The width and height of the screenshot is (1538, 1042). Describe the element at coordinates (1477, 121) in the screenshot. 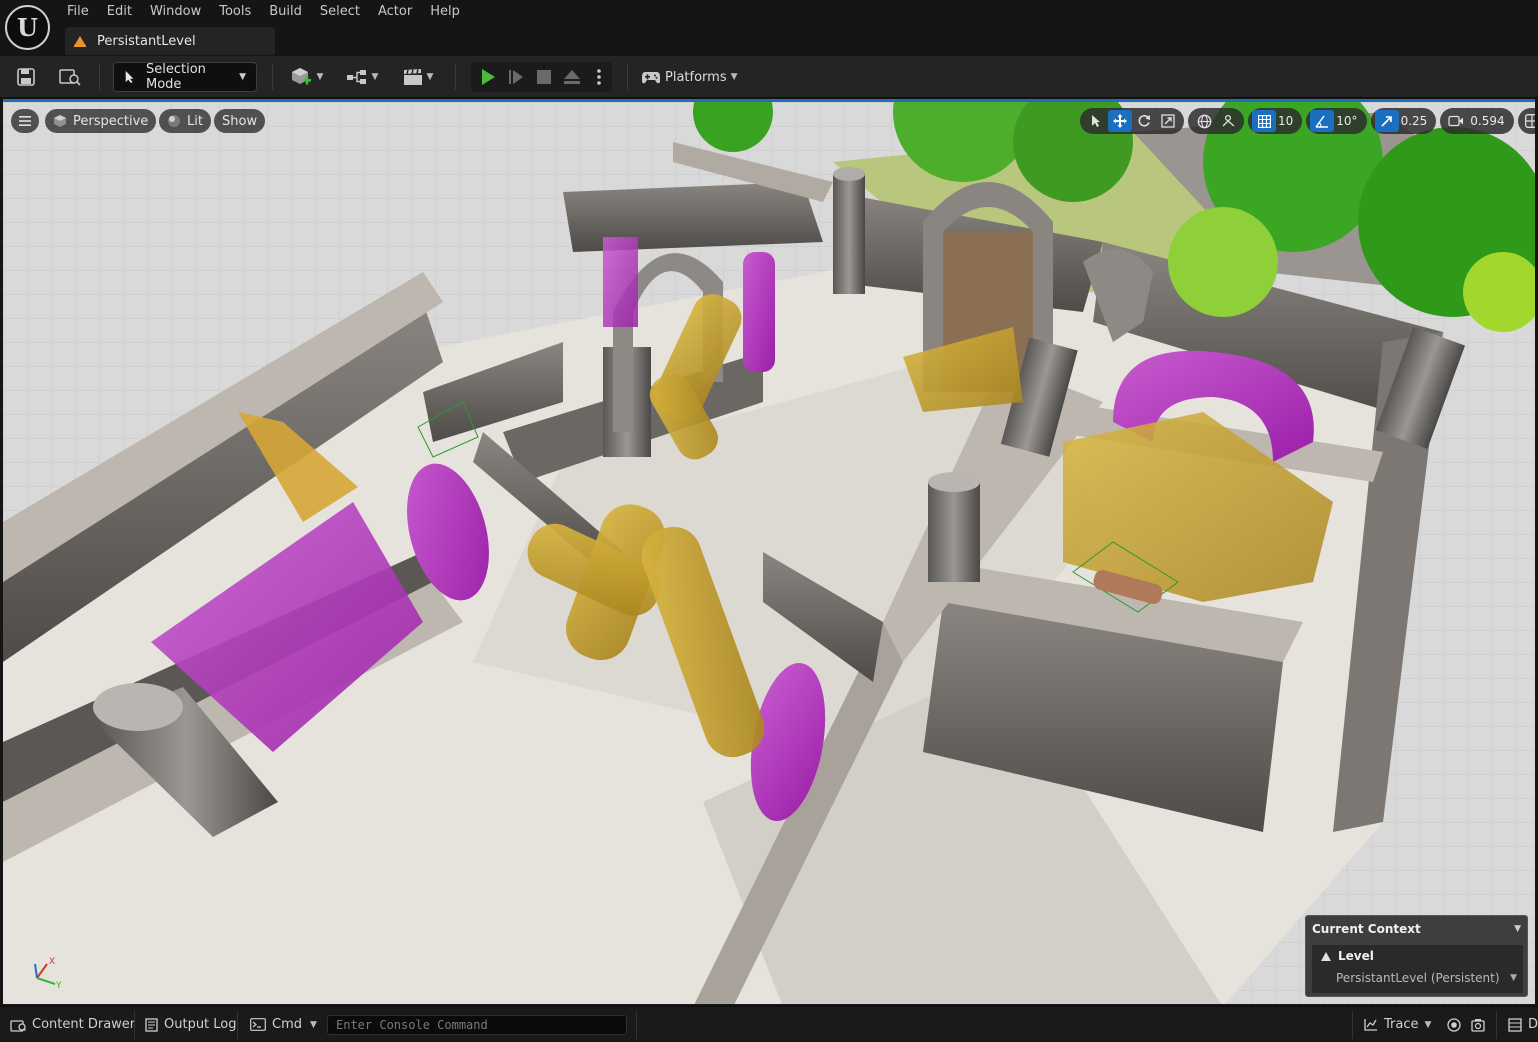

I see `camera-speed-group: 0.594` at that location.